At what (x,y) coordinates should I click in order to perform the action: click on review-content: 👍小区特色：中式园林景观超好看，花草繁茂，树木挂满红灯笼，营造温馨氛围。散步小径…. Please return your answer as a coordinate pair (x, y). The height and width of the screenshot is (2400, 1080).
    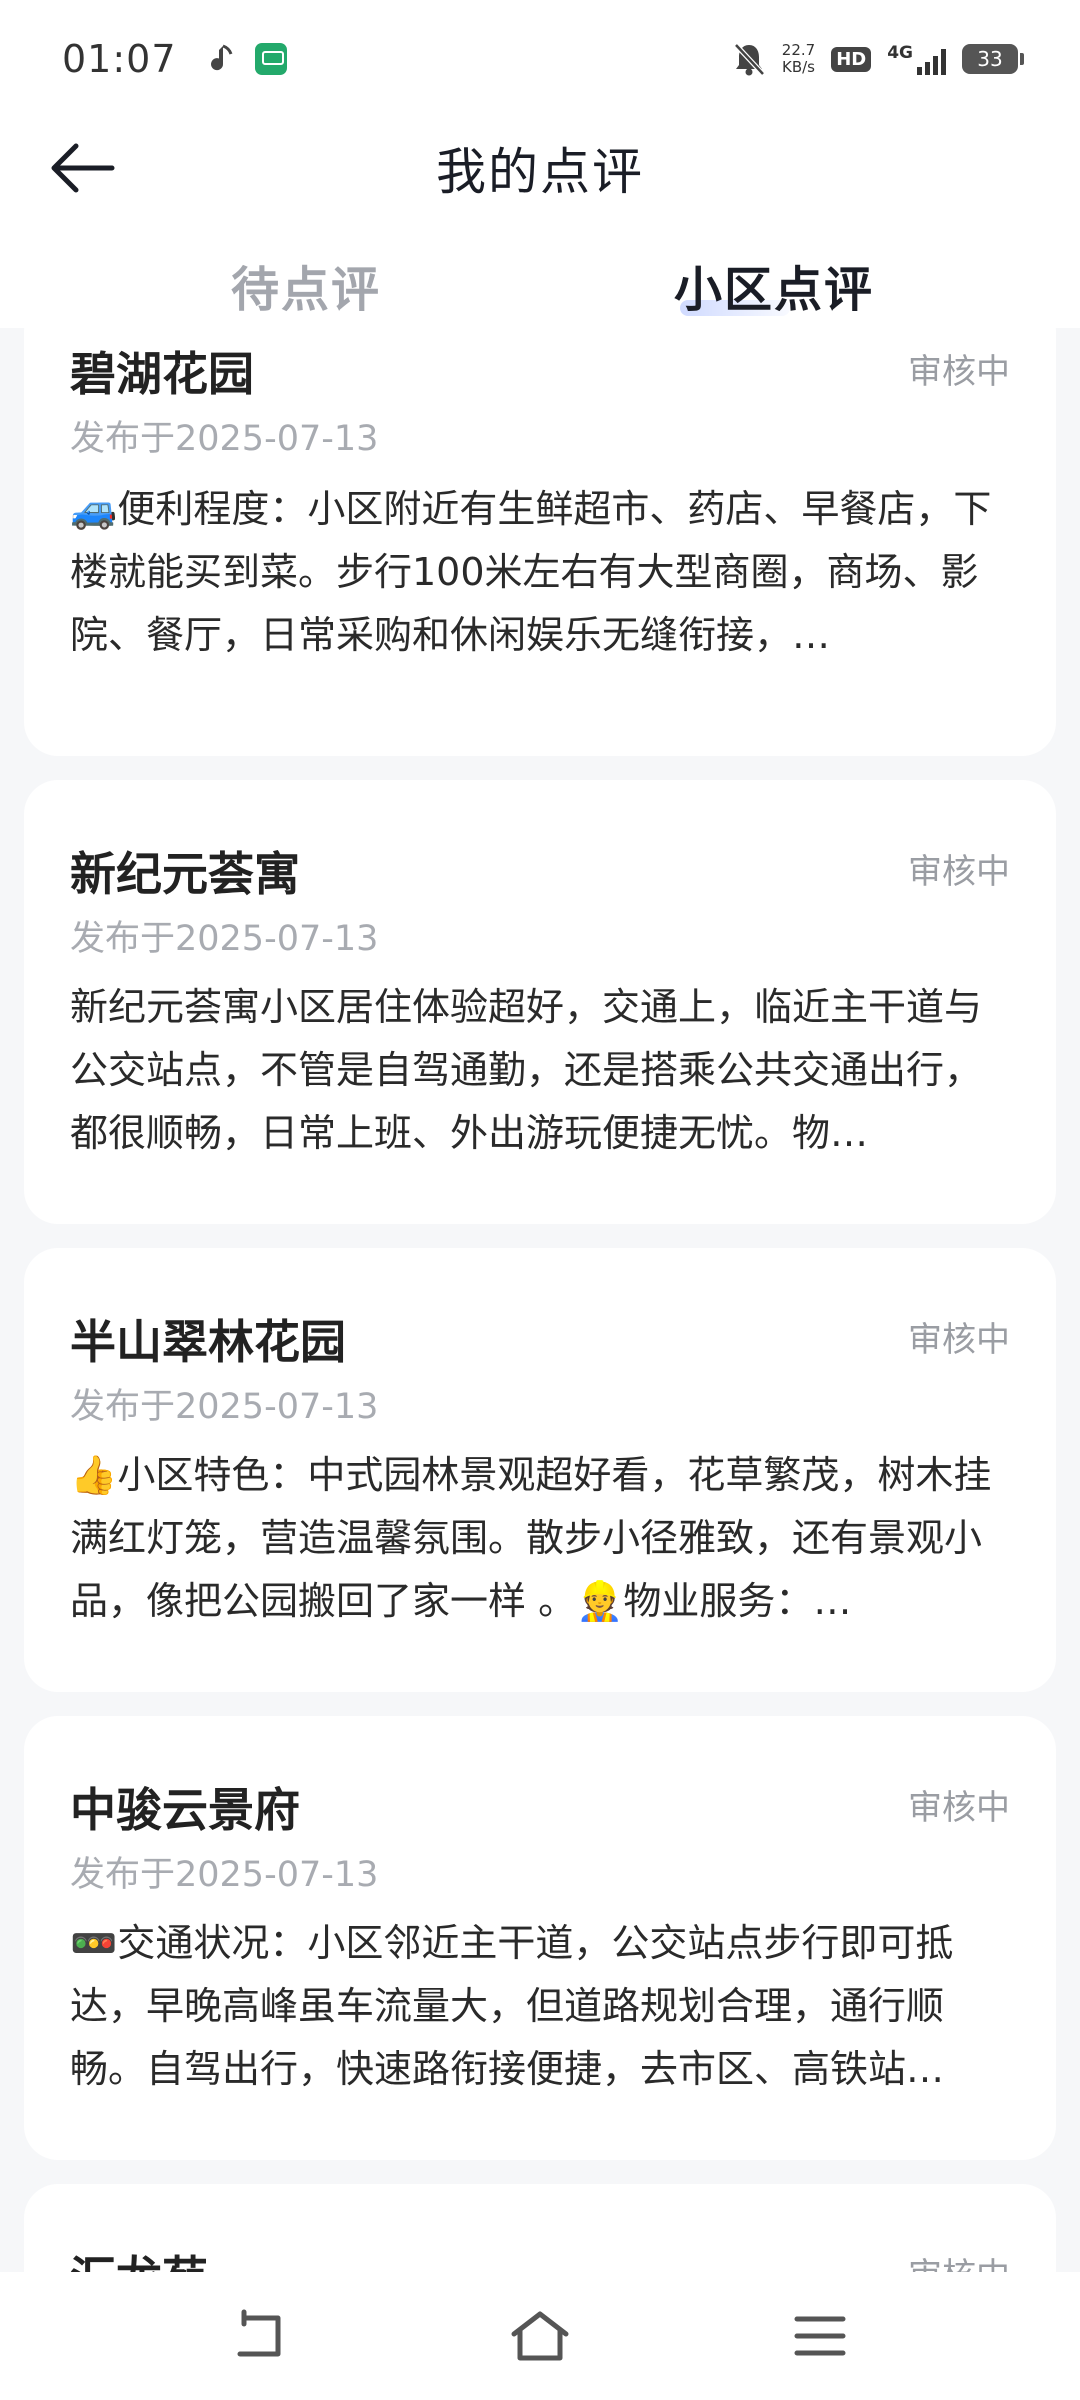
    Looking at the image, I should click on (544, 1538).